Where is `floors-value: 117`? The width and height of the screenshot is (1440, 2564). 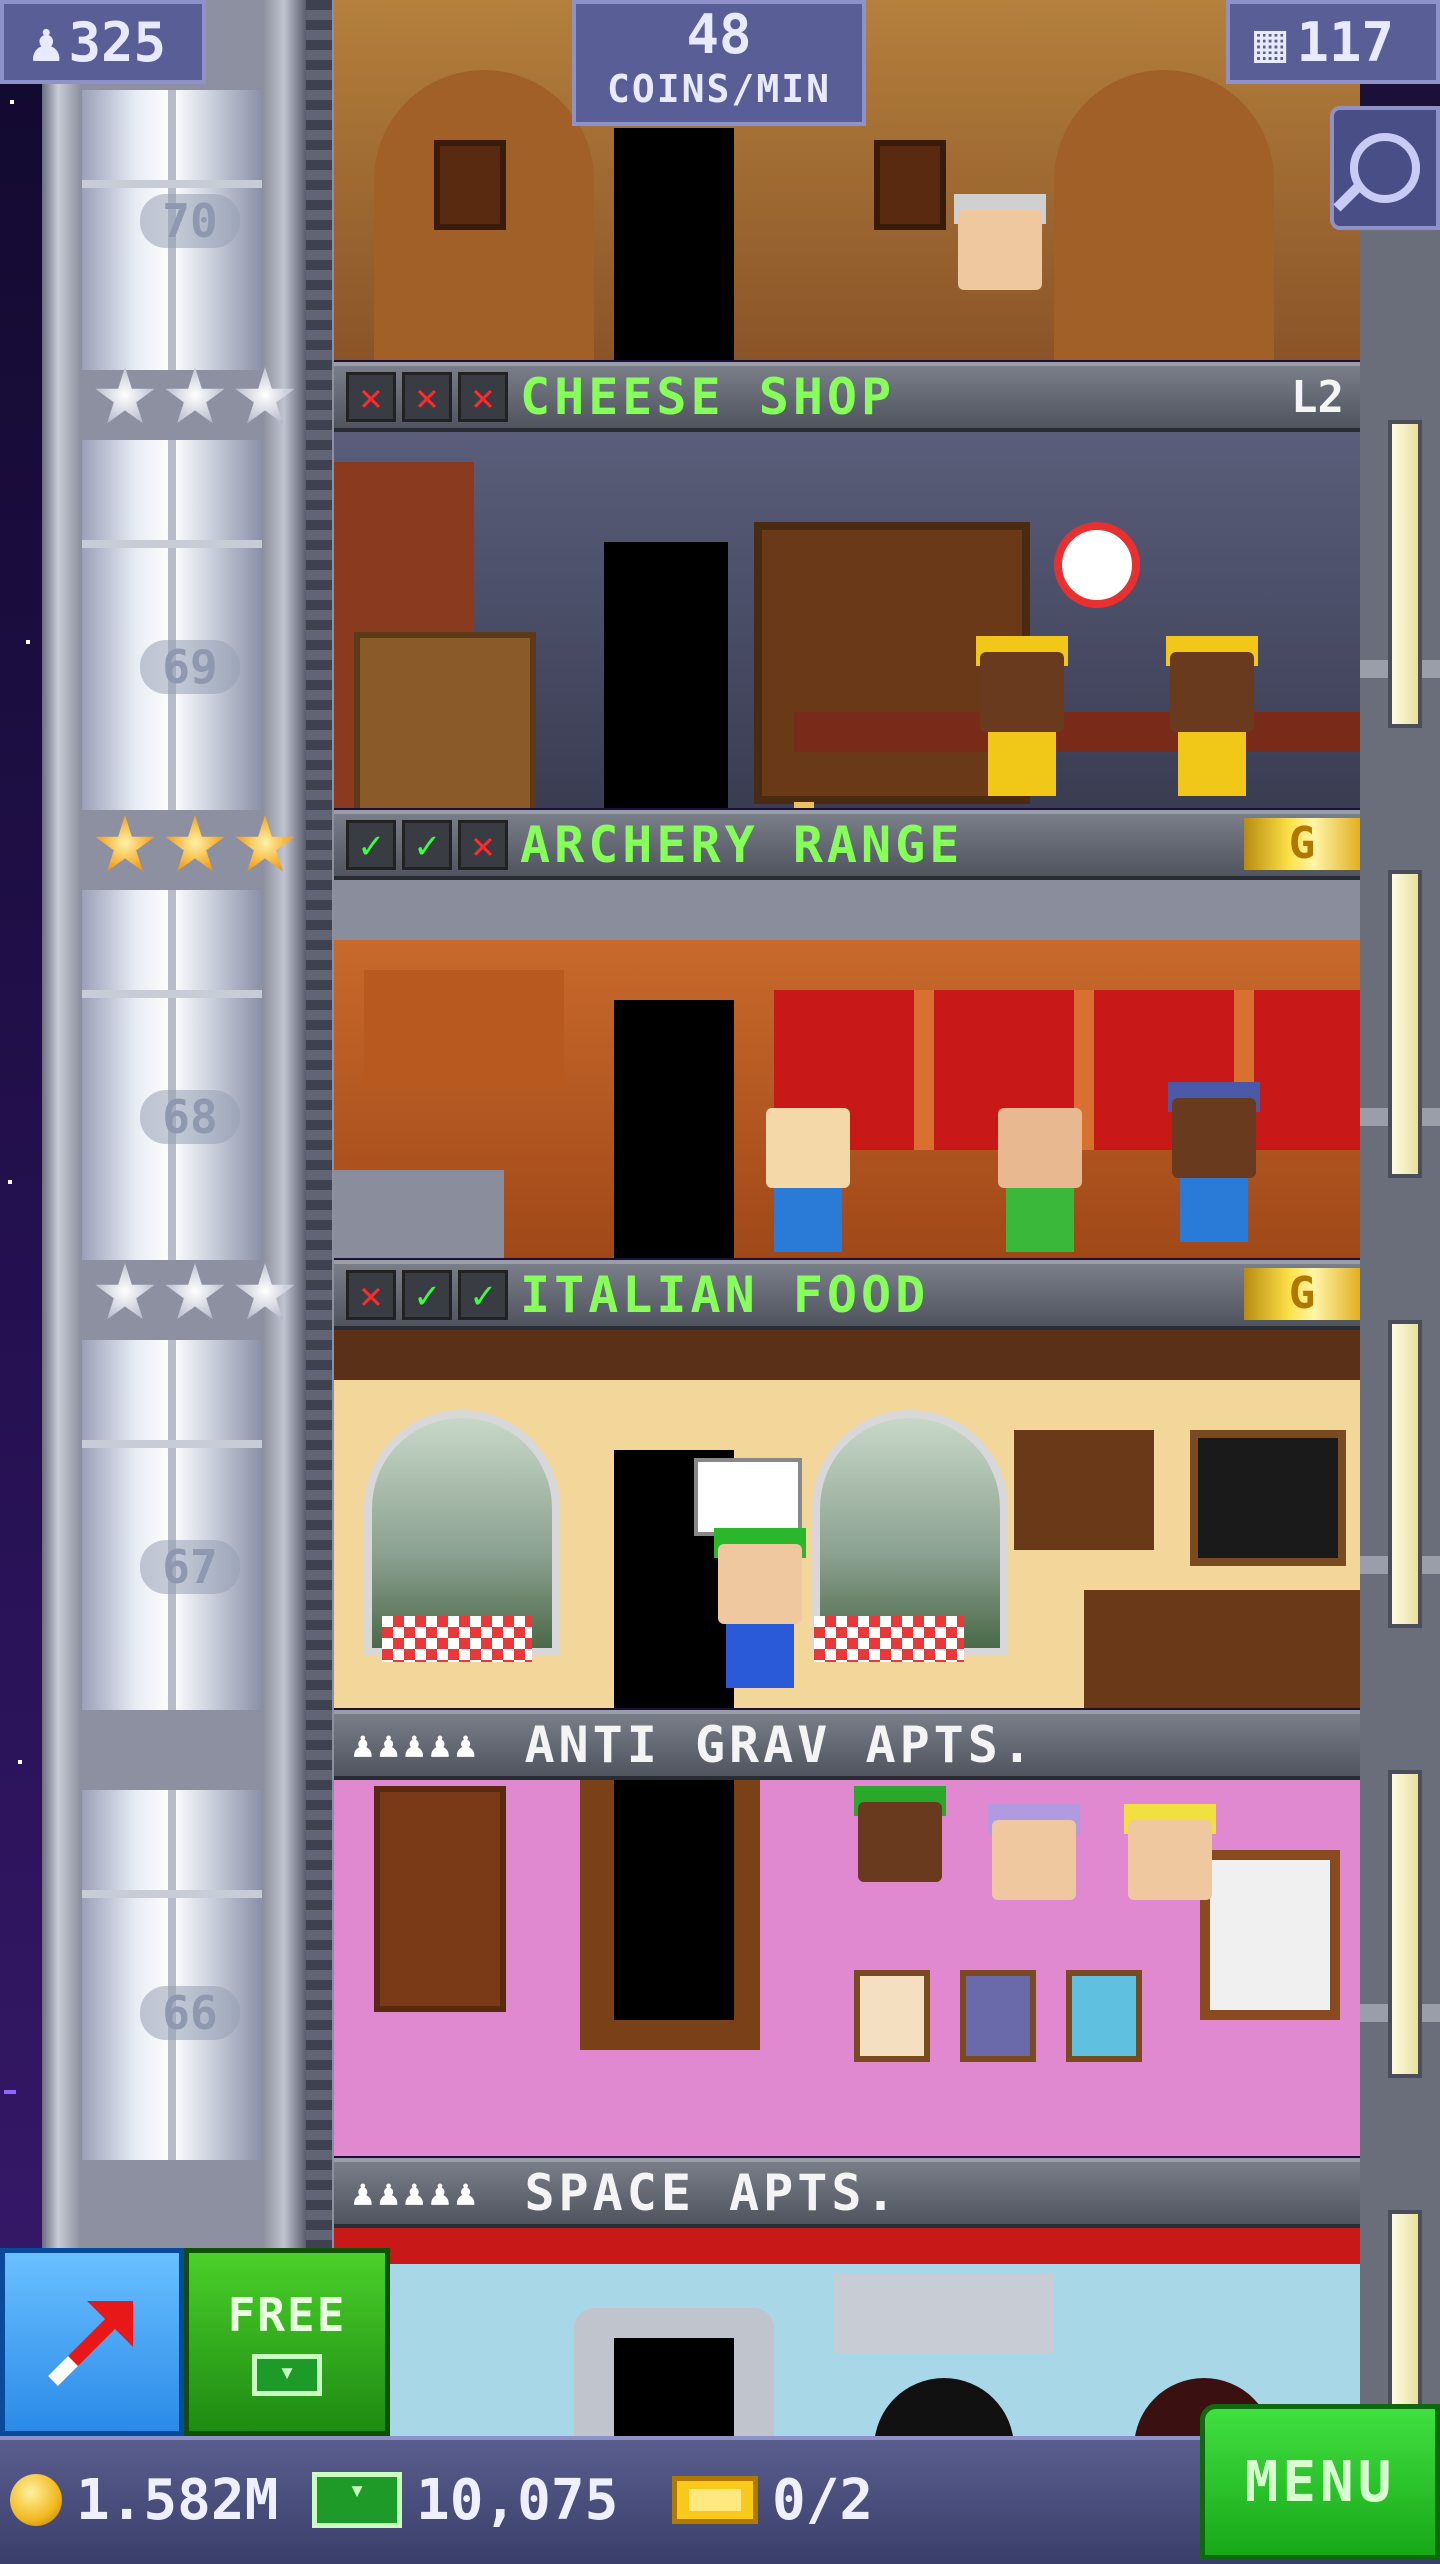
floors-value: 117 is located at coordinates (1345, 42).